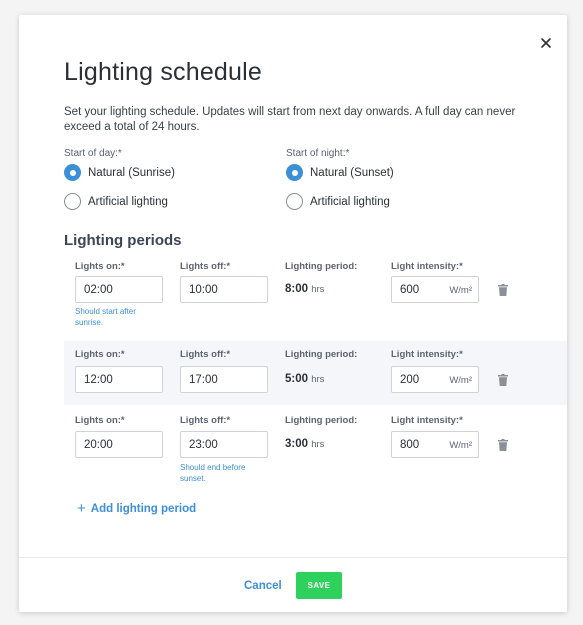 The image size is (583, 625). I want to click on lights-off-input: 17:00, so click(224, 379).